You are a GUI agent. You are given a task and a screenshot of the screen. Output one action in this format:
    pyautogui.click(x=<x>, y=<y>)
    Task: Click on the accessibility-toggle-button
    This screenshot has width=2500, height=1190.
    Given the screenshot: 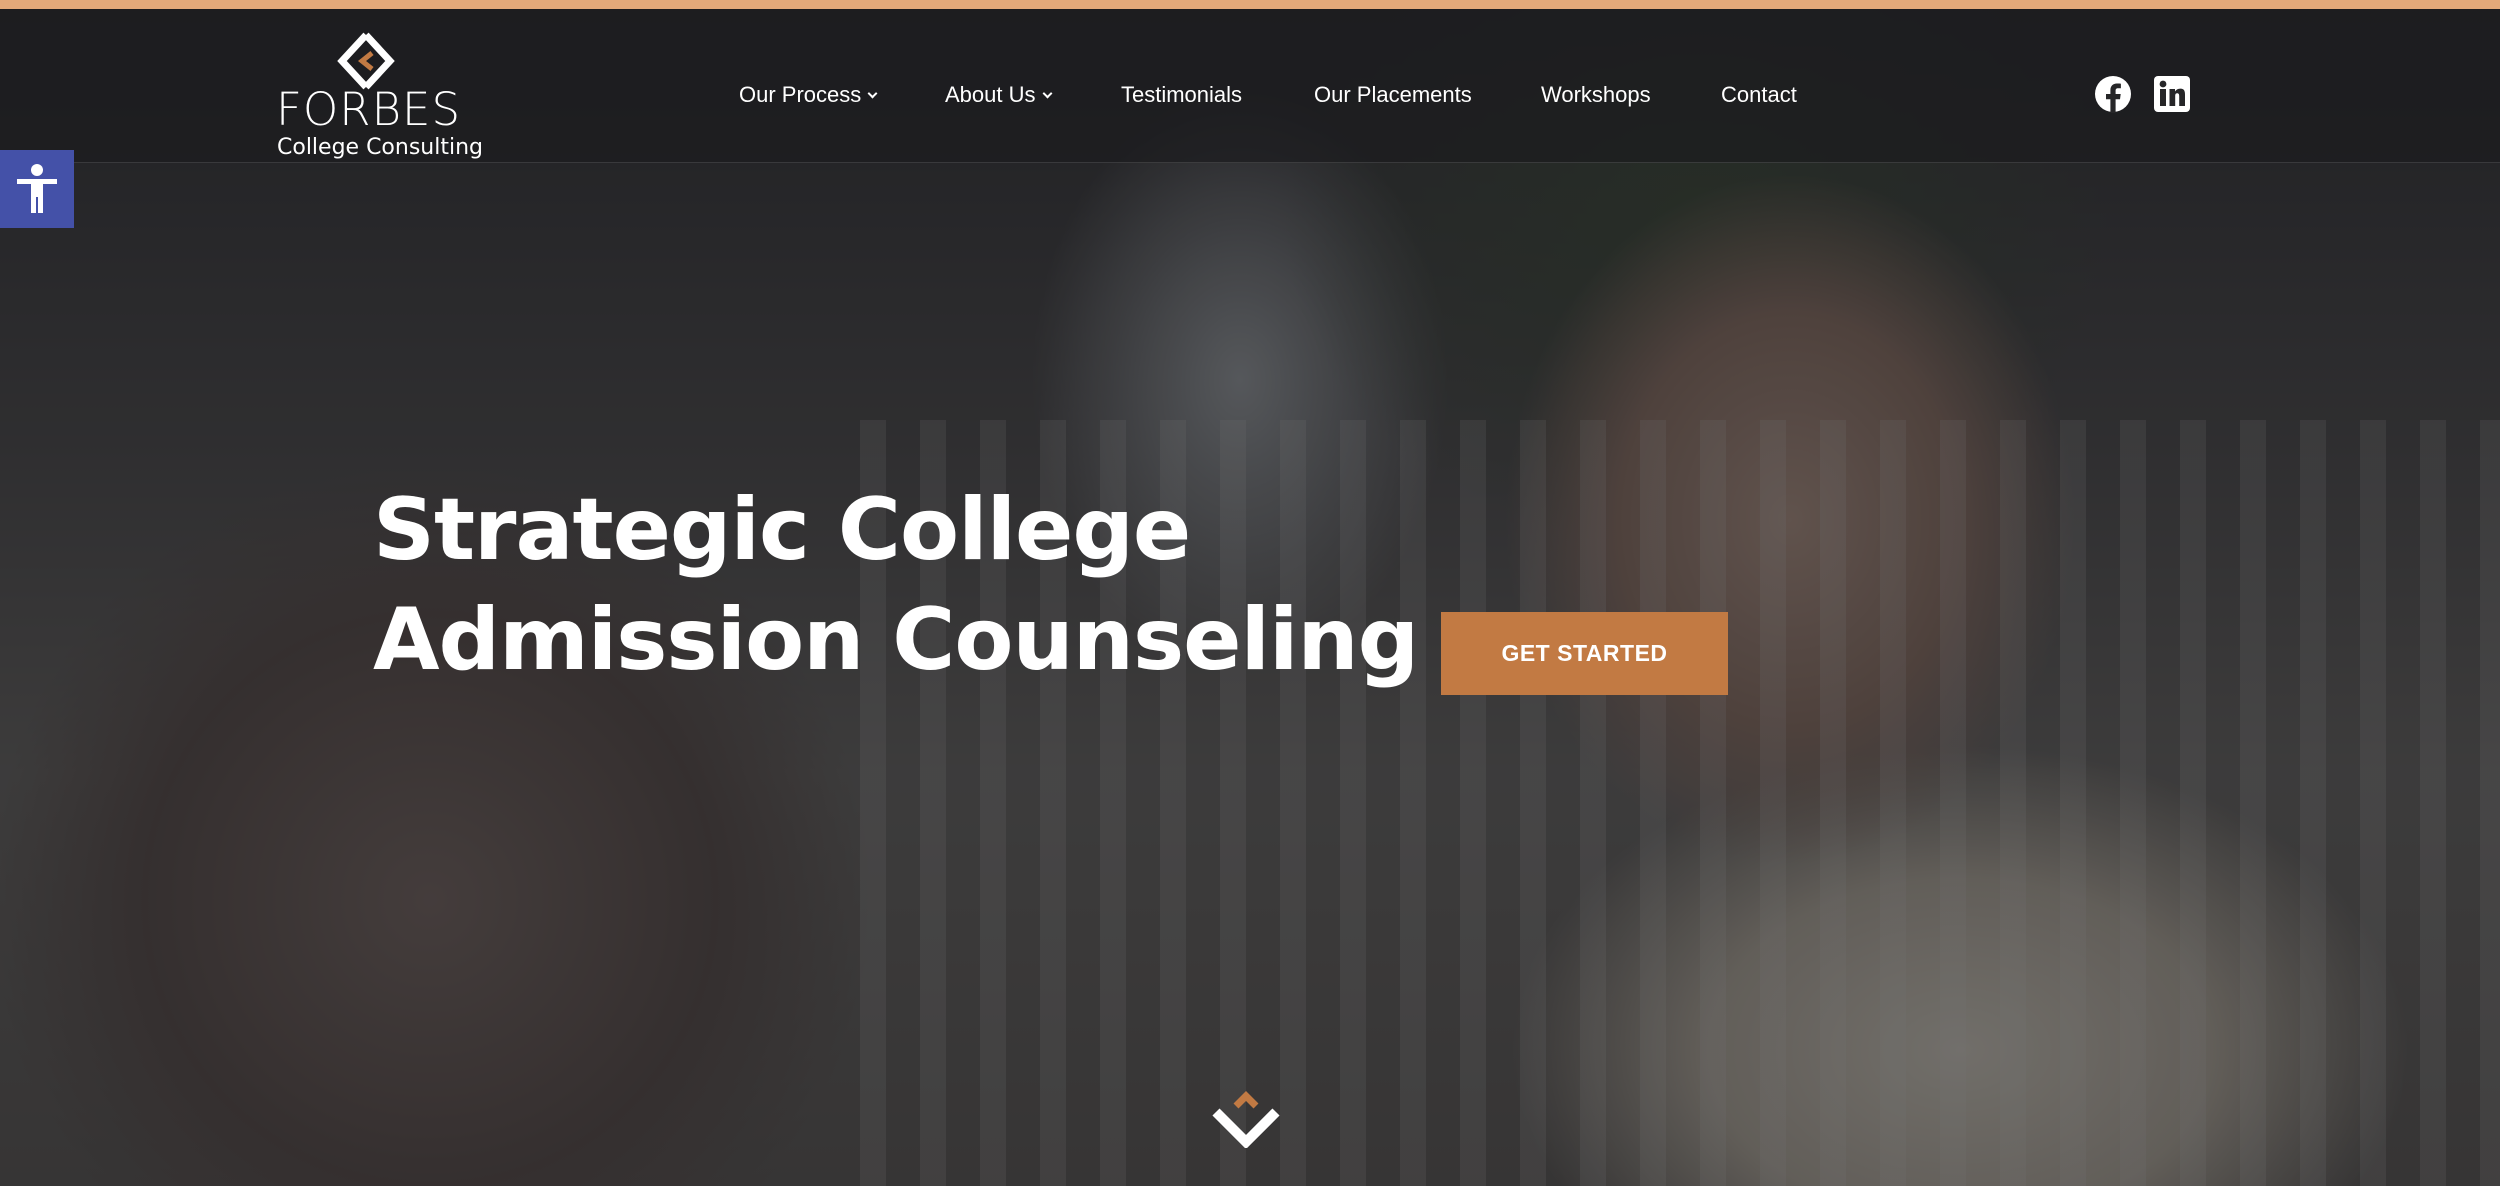 What is the action you would take?
    pyautogui.click(x=37, y=189)
    